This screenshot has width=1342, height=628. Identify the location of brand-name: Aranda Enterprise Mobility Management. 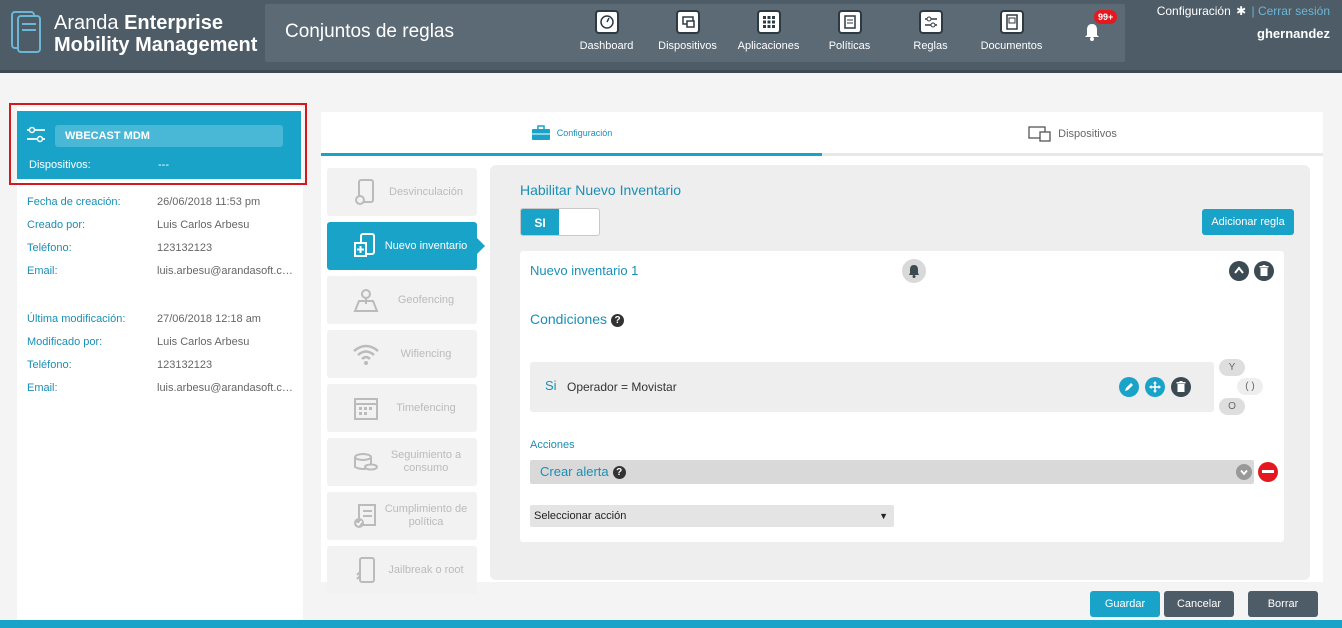
(156, 34).